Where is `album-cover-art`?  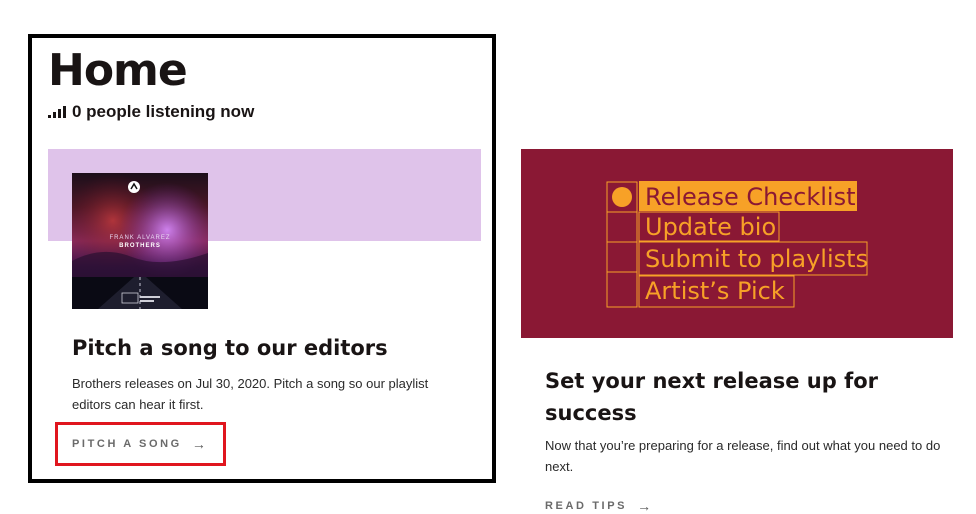
album-cover-art is located at coordinates (140, 241).